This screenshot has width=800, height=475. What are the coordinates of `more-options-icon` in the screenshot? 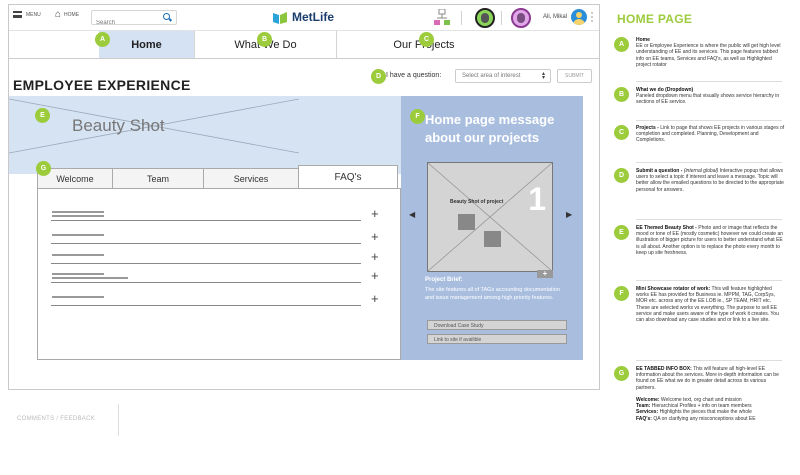 It's located at (593, 17).